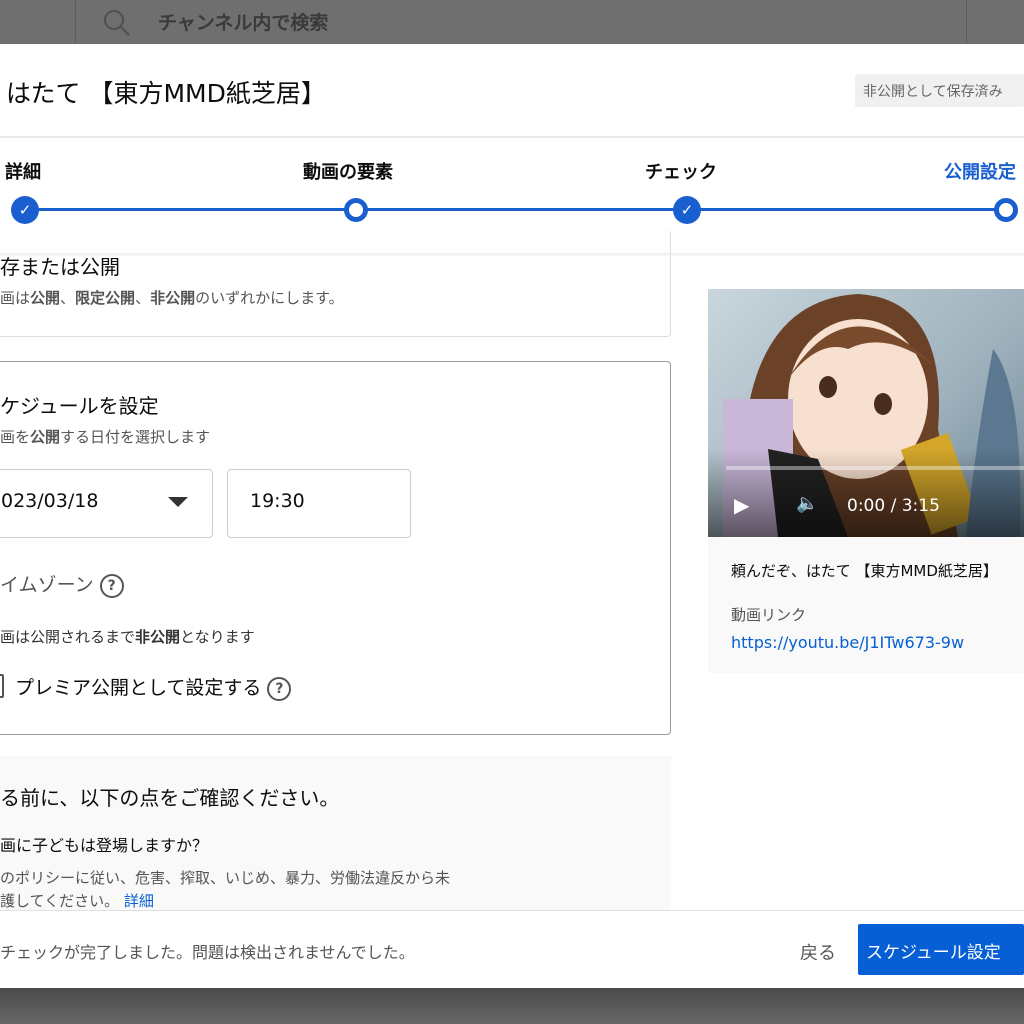 The image size is (1024, 1024). Describe the element at coordinates (980, 171) in the screenshot. I see `step-visibility: 公開設定` at that location.